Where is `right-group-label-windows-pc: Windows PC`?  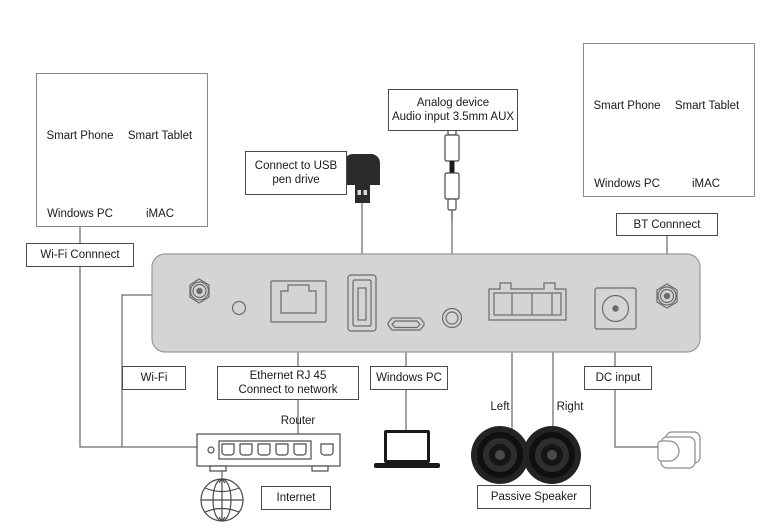
right-group-label-windows-pc: Windows PC is located at coordinates (627, 184).